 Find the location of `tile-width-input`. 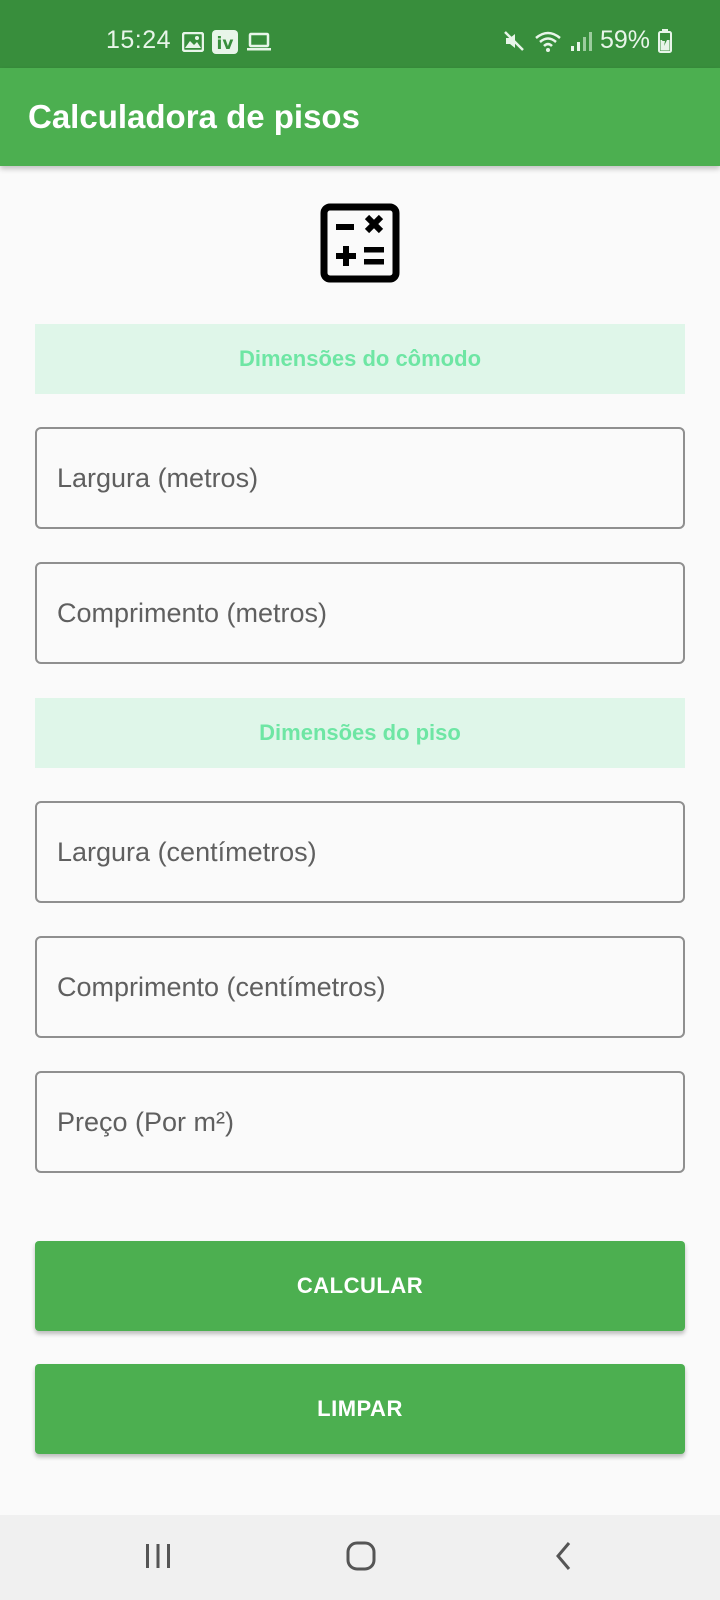

tile-width-input is located at coordinates (360, 852).